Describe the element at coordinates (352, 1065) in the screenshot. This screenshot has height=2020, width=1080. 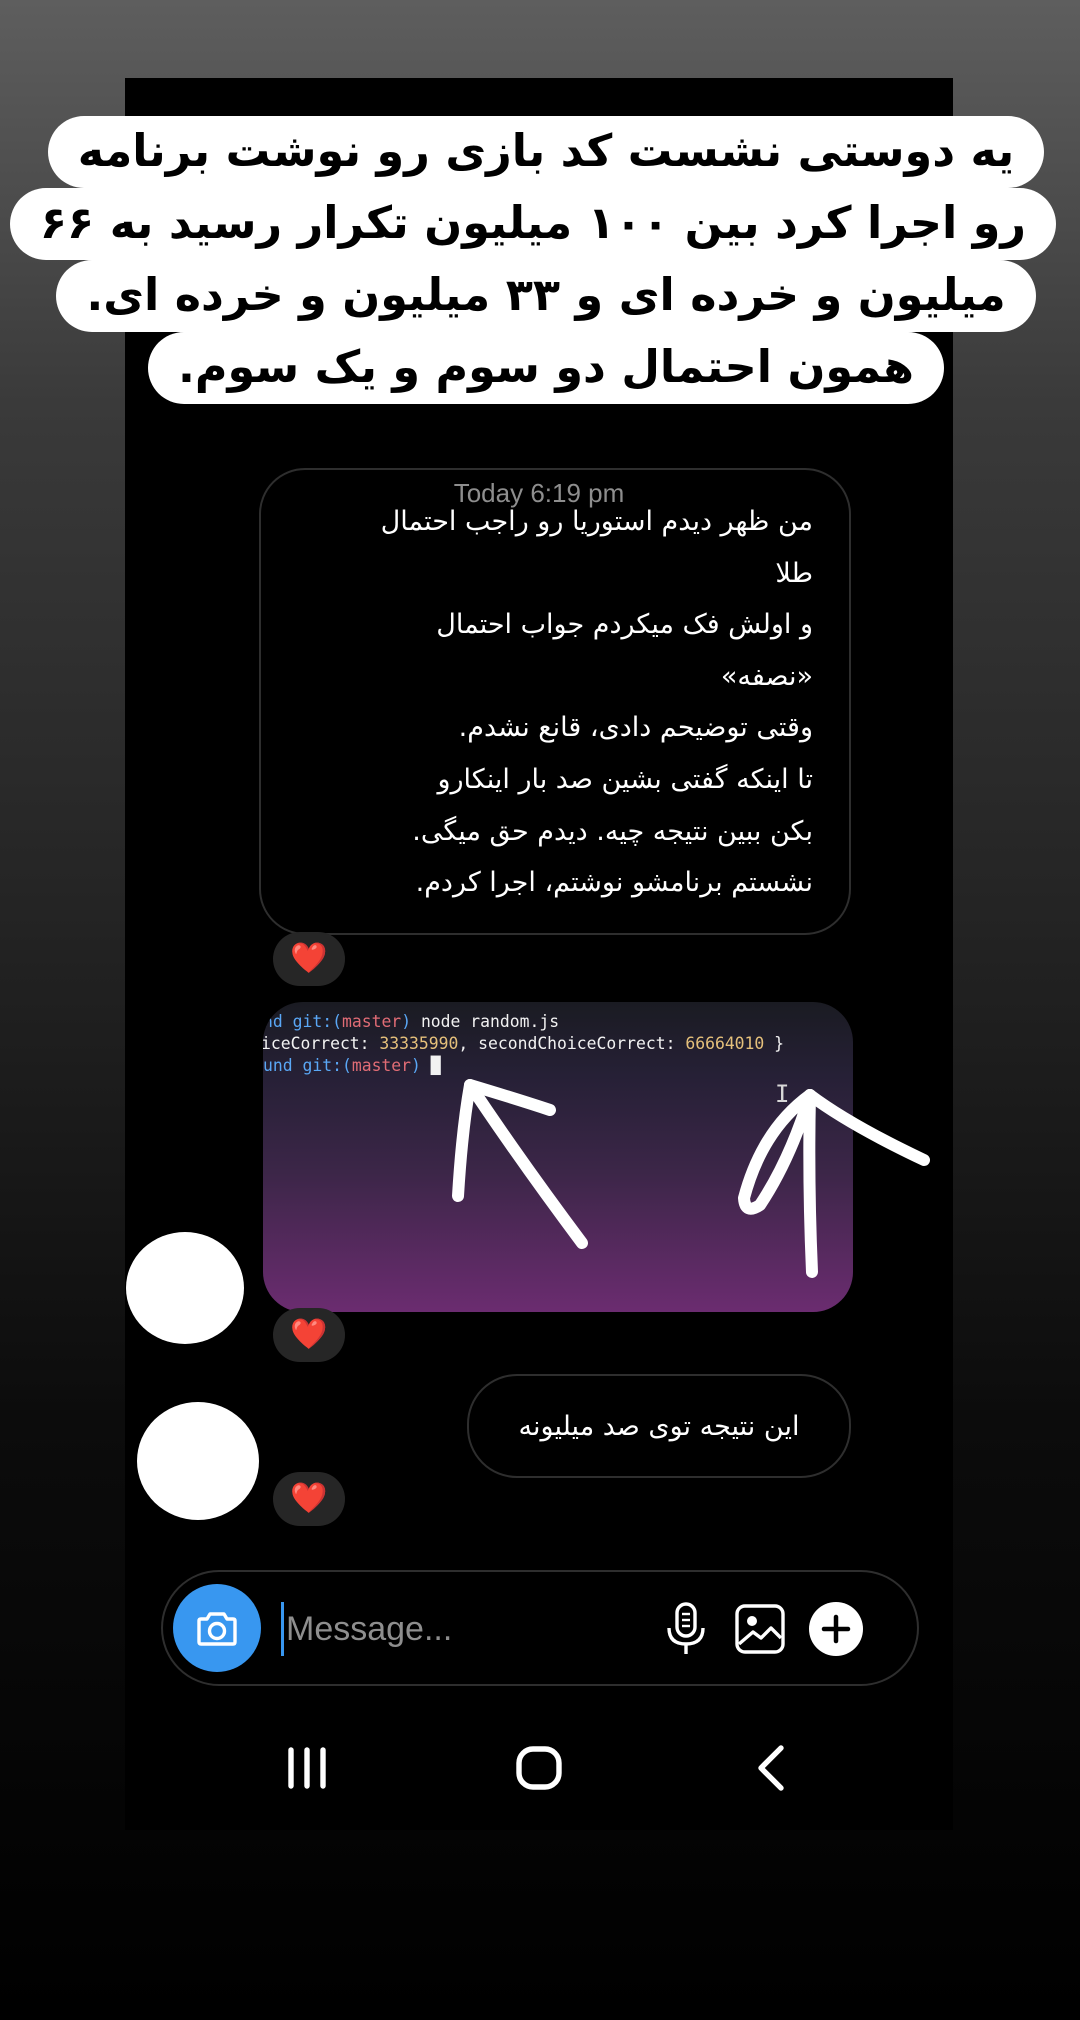
I see `terminal-line-prompt: und git:(master) █` at that location.